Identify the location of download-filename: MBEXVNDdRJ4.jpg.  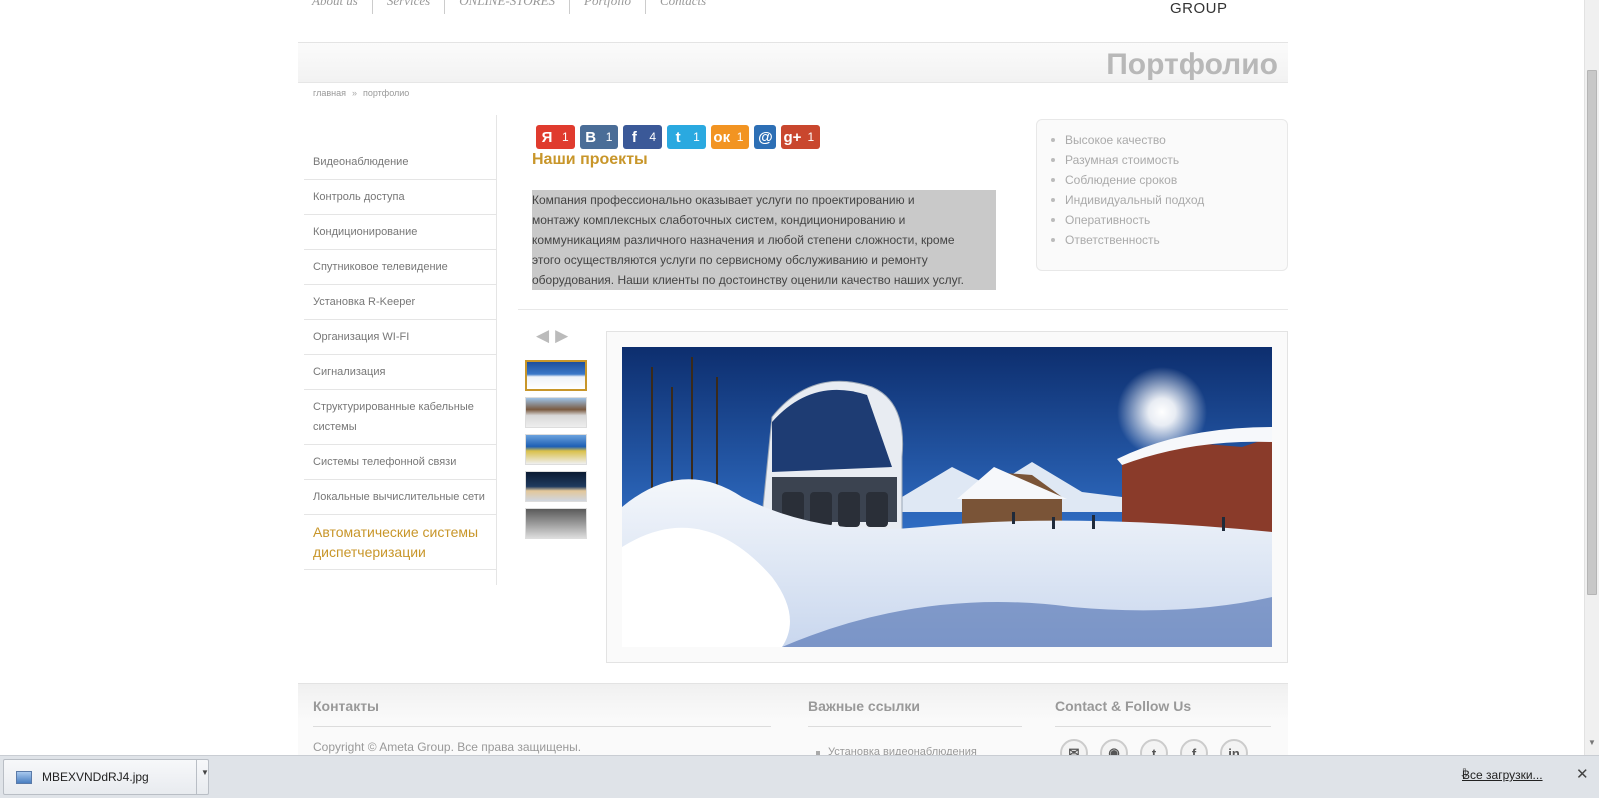
(95, 777).